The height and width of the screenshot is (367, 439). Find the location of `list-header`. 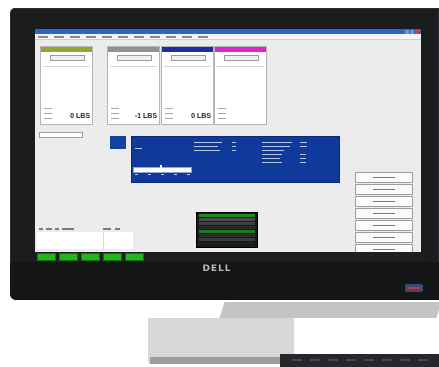

list-header is located at coordinates (85, 229).